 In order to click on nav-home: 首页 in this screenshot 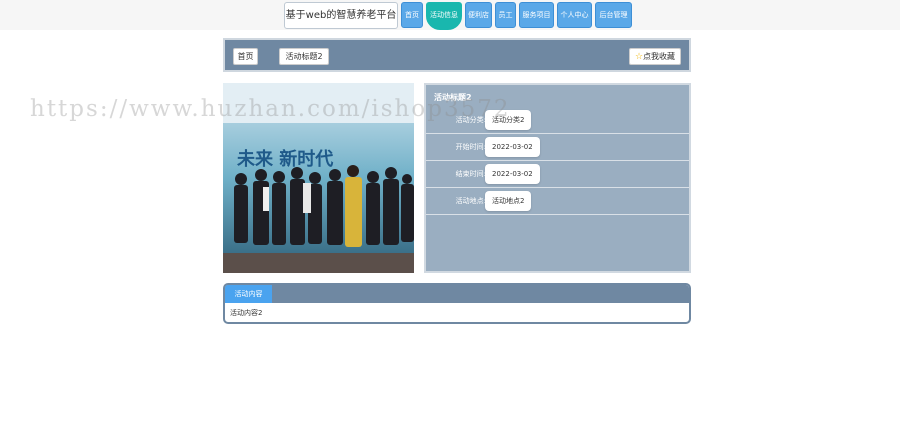, I will do `click(412, 15)`.